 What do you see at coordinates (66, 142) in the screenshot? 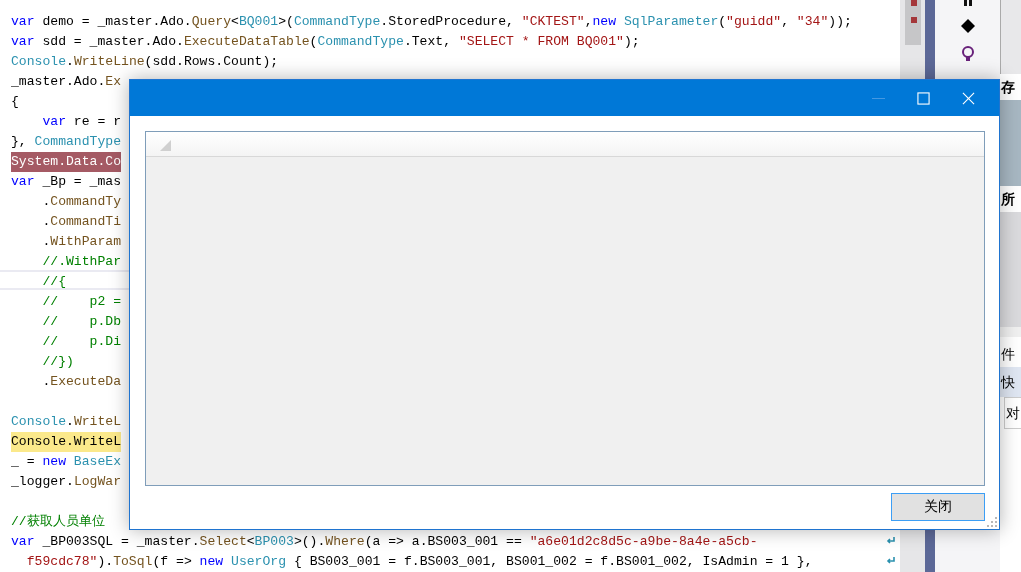
I see `code-line: }, CommandType` at bounding box center [66, 142].